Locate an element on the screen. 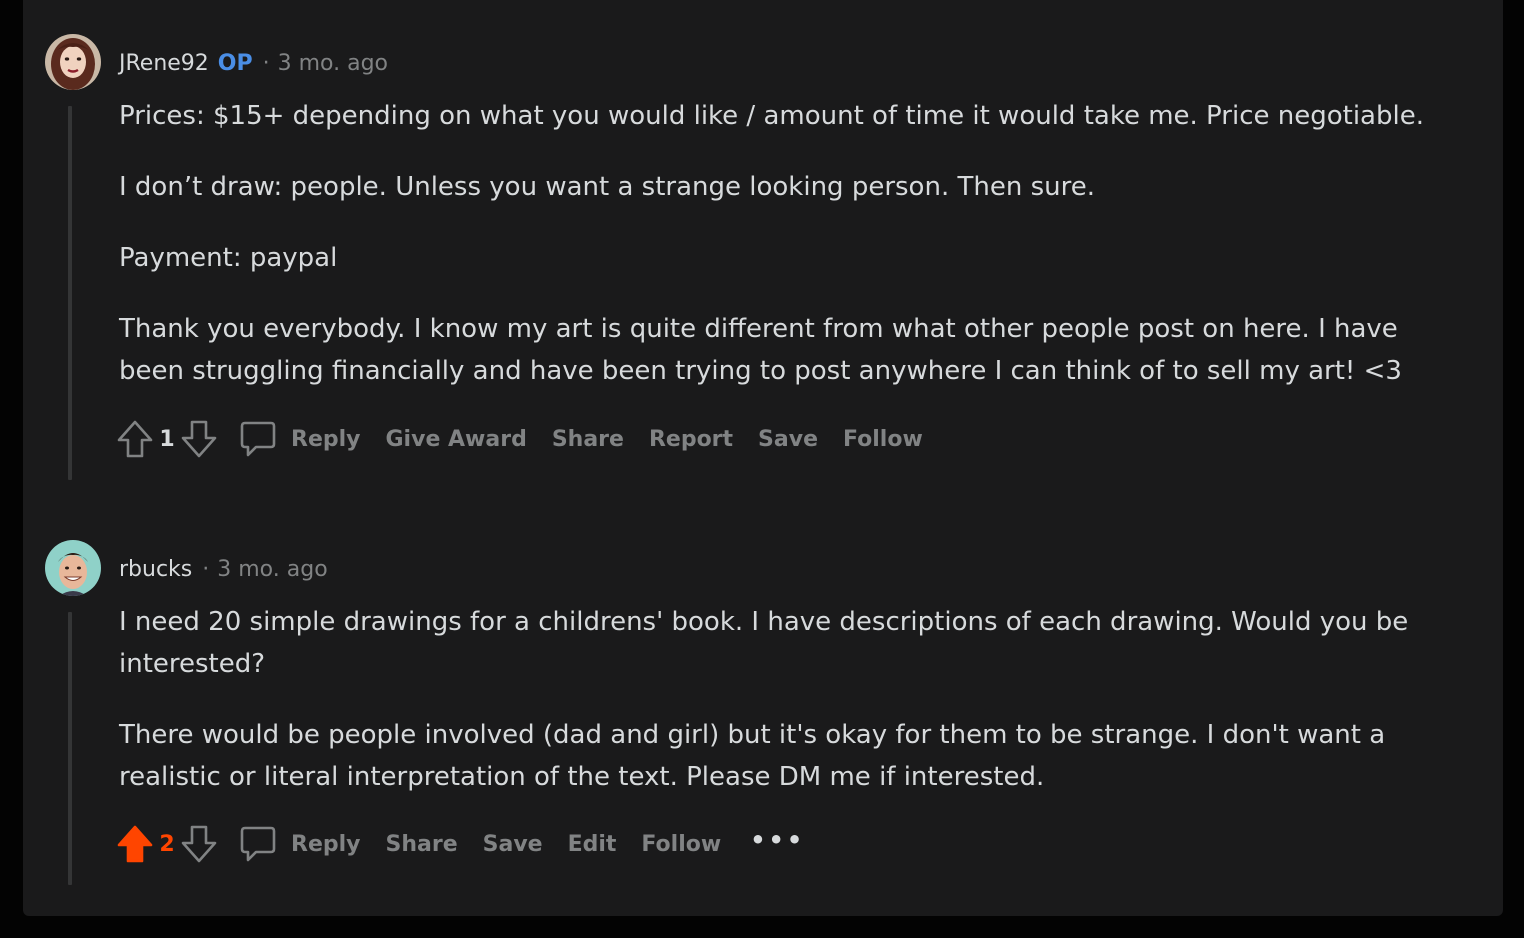  author-name: JRene92 is located at coordinates (164, 63).